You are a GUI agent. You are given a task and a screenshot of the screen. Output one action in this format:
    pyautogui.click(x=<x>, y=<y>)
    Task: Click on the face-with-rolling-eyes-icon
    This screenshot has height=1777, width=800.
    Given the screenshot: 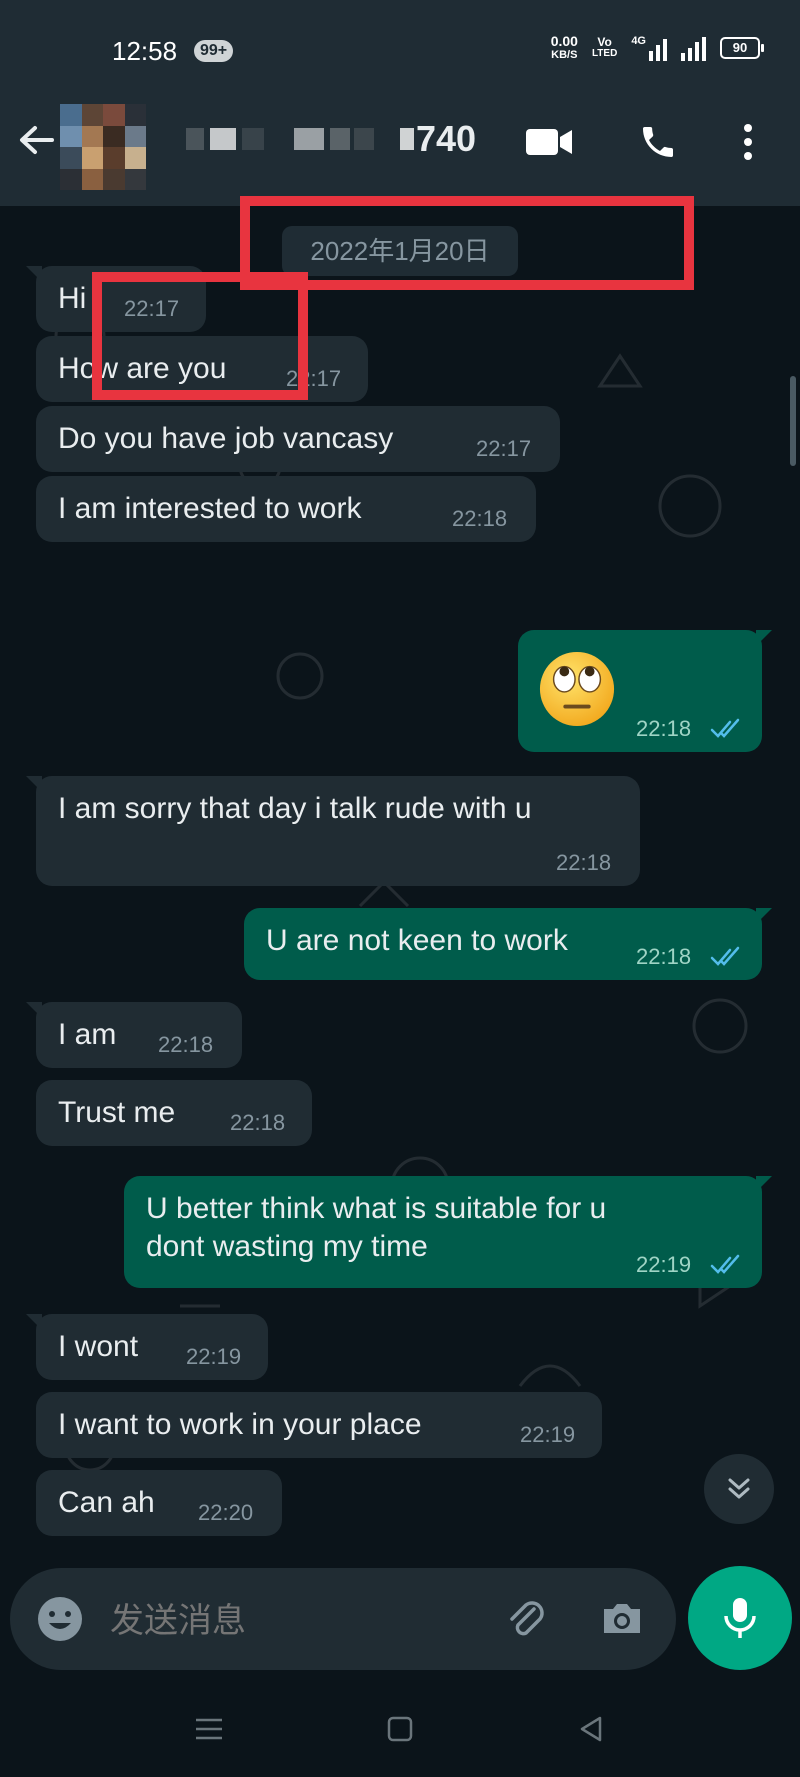 What is the action you would take?
    pyautogui.click(x=577, y=689)
    